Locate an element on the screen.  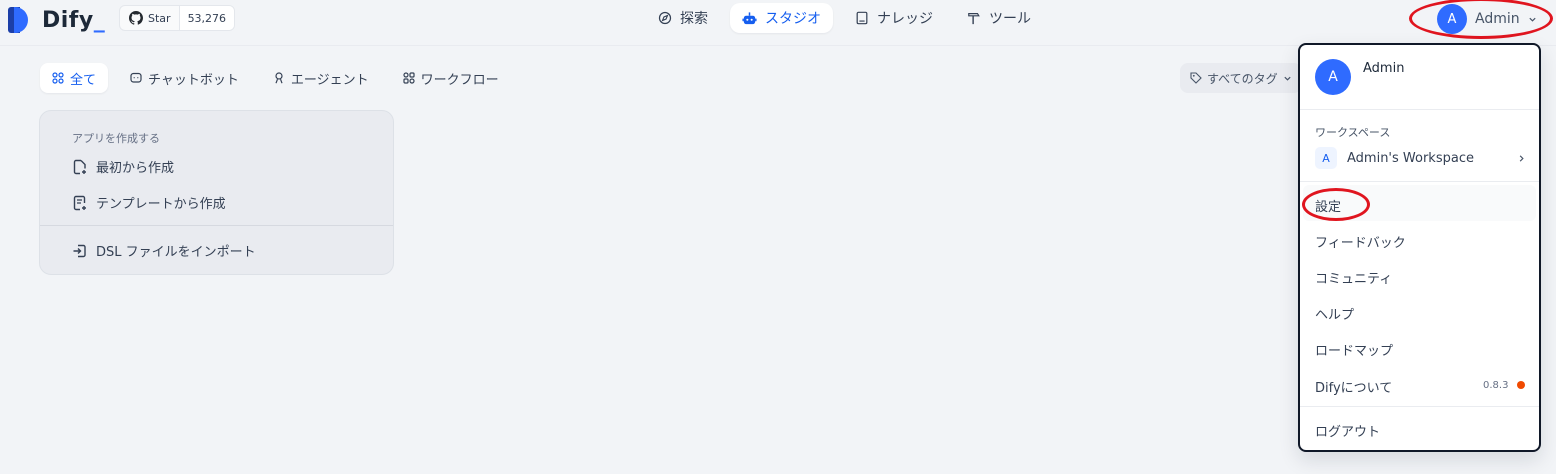
create-from-template-button: テンプレートから作成 is located at coordinates (149, 202).